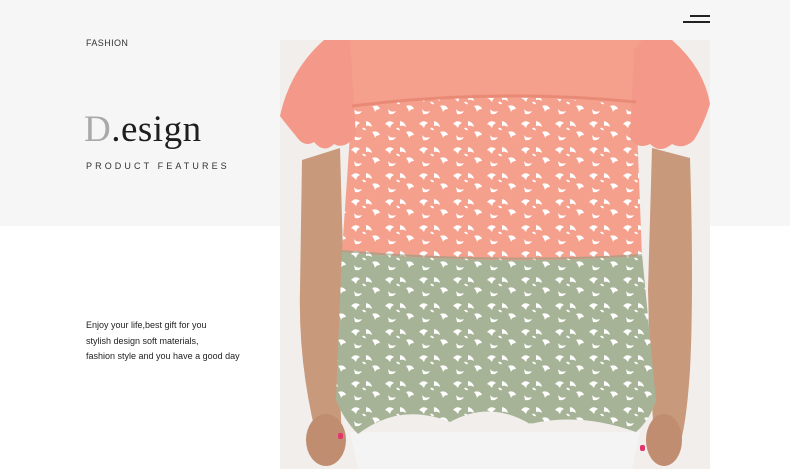 The height and width of the screenshot is (469, 790). I want to click on hamburger-menu-icon, so click(696, 20).